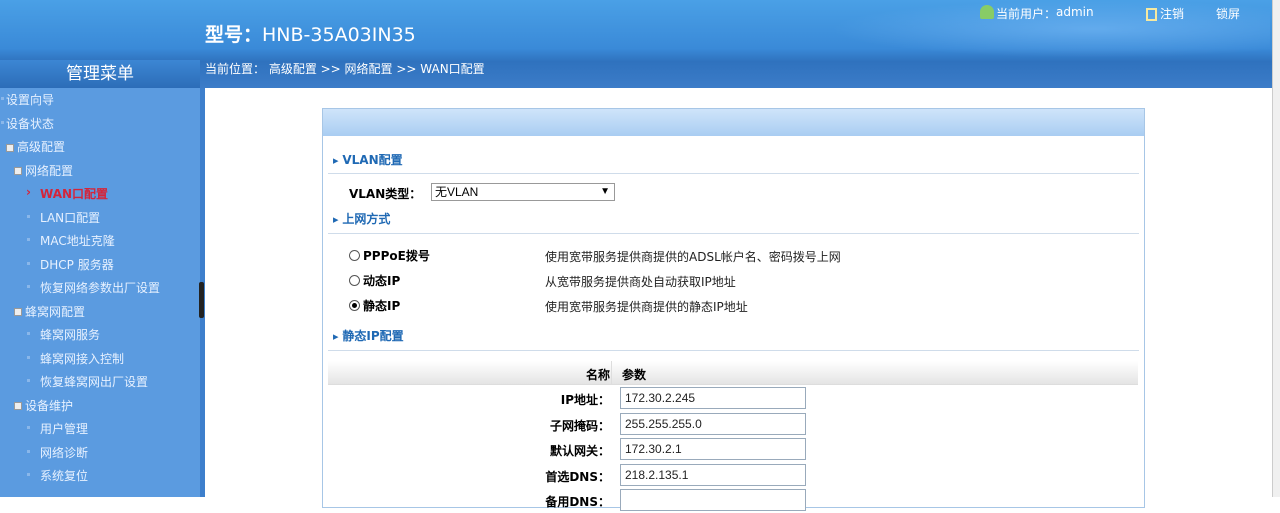 This screenshot has width=1280, height=513. What do you see at coordinates (64, 452) in the screenshot?
I see `sidebar-item-label: 网络诊断` at bounding box center [64, 452].